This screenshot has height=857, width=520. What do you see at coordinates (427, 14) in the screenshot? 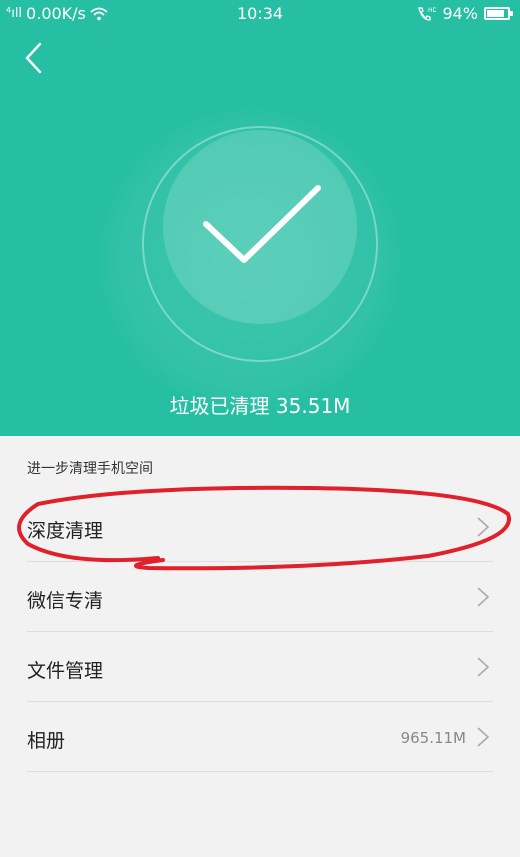
I see `hd-call-icon: HD` at bounding box center [427, 14].